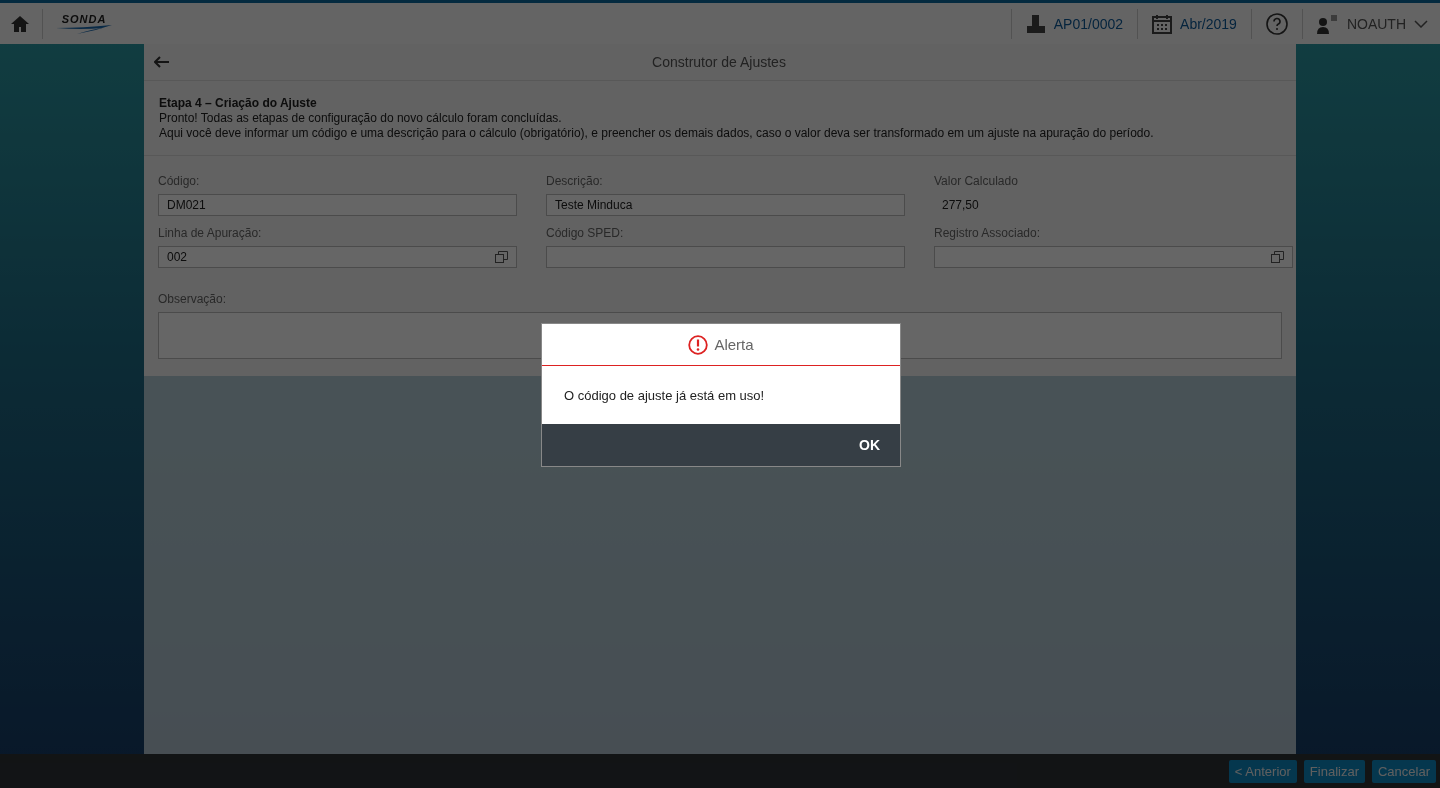  What do you see at coordinates (734, 344) in the screenshot?
I see `dialog-title: Alerta` at bounding box center [734, 344].